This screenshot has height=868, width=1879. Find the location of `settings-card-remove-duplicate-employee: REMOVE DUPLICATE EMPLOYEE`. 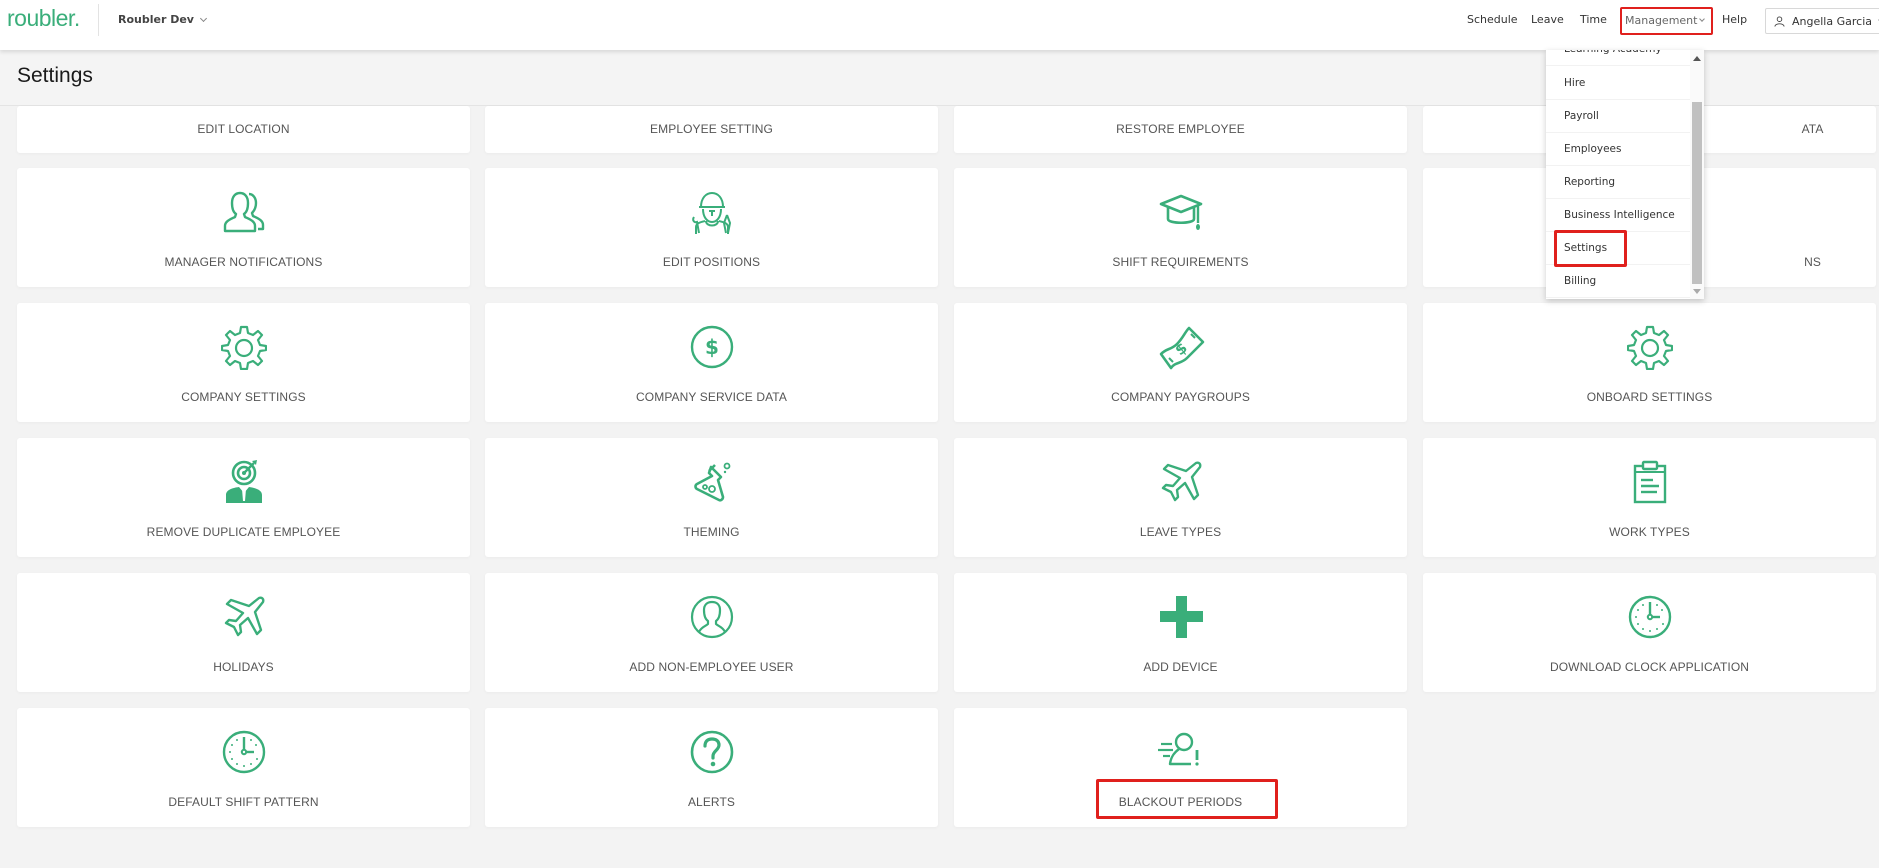

settings-card-remove-duplicate-employee: REMOVE DUPLICATE EMPLOYEE is located at coordinates (243, 497).